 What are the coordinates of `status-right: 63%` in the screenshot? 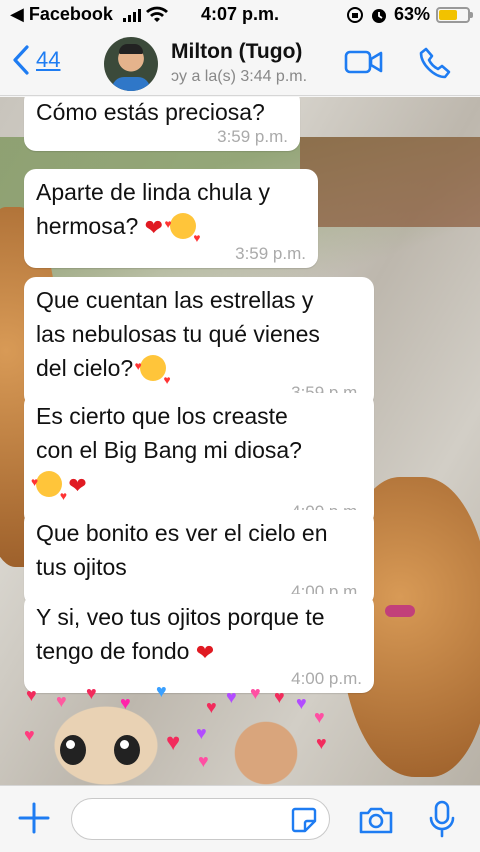 It's located at (409, 14).